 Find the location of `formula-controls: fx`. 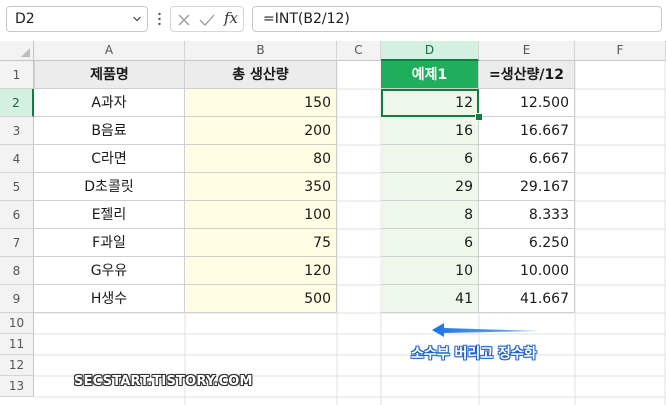

formula-controls: fx is located at coordinates (207, 19).